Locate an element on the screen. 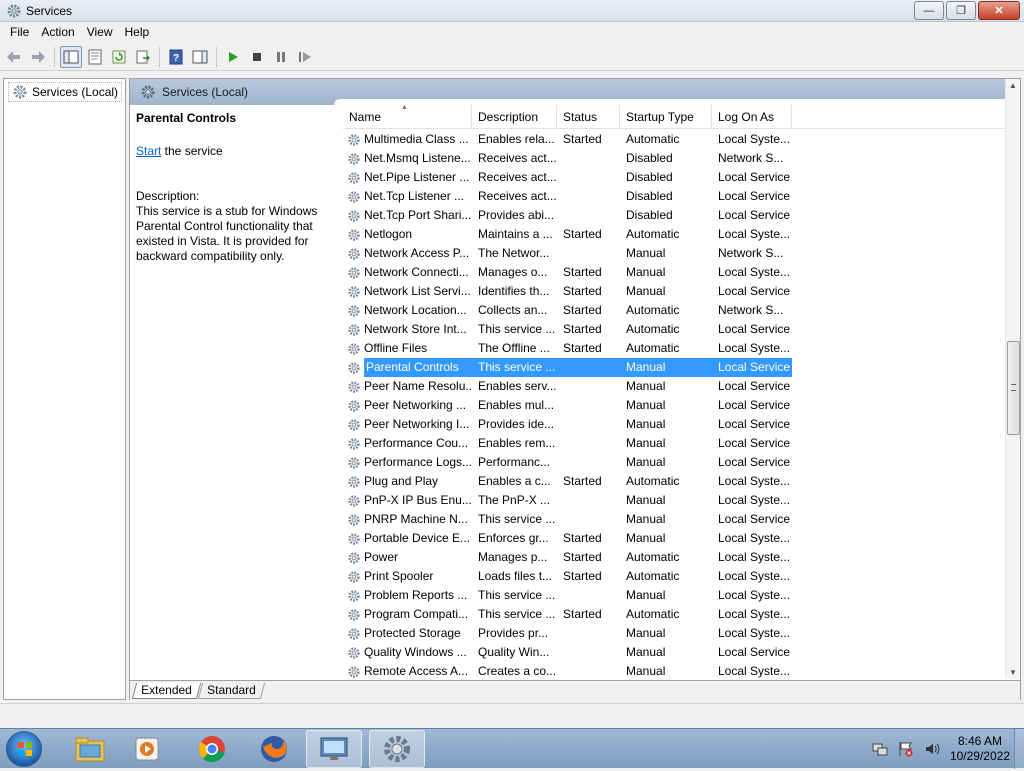  start-button is located at coordinates (24, 749).